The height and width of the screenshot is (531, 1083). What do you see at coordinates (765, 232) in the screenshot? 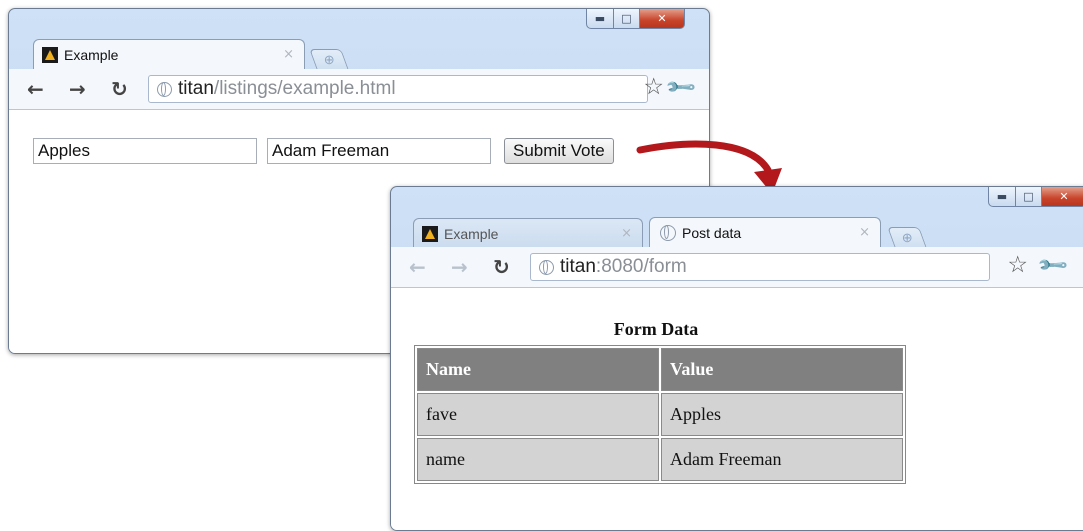
I see `tab-post-data: Post data ×` at bounding box center [765, 232].